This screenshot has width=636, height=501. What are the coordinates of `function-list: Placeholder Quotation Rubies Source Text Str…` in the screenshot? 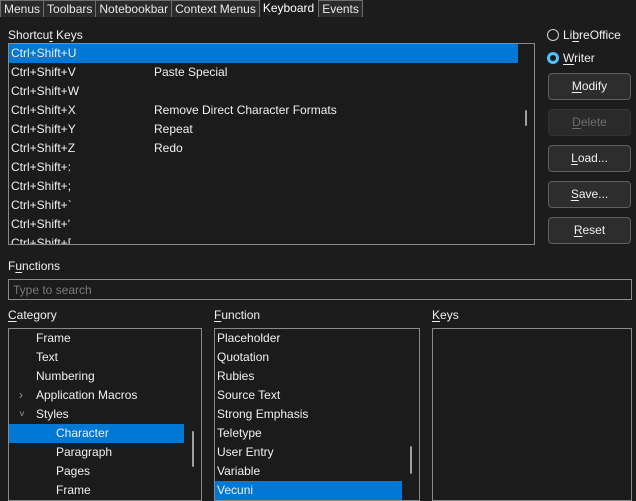 It's located at (317, 414).